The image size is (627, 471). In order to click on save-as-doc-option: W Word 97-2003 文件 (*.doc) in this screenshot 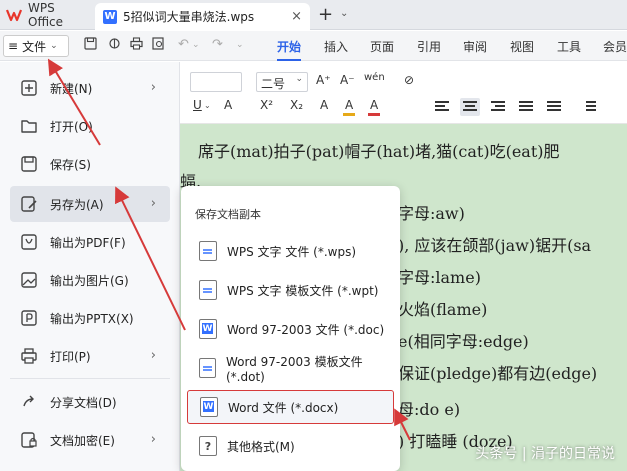, I will do `click(290, 329)`.